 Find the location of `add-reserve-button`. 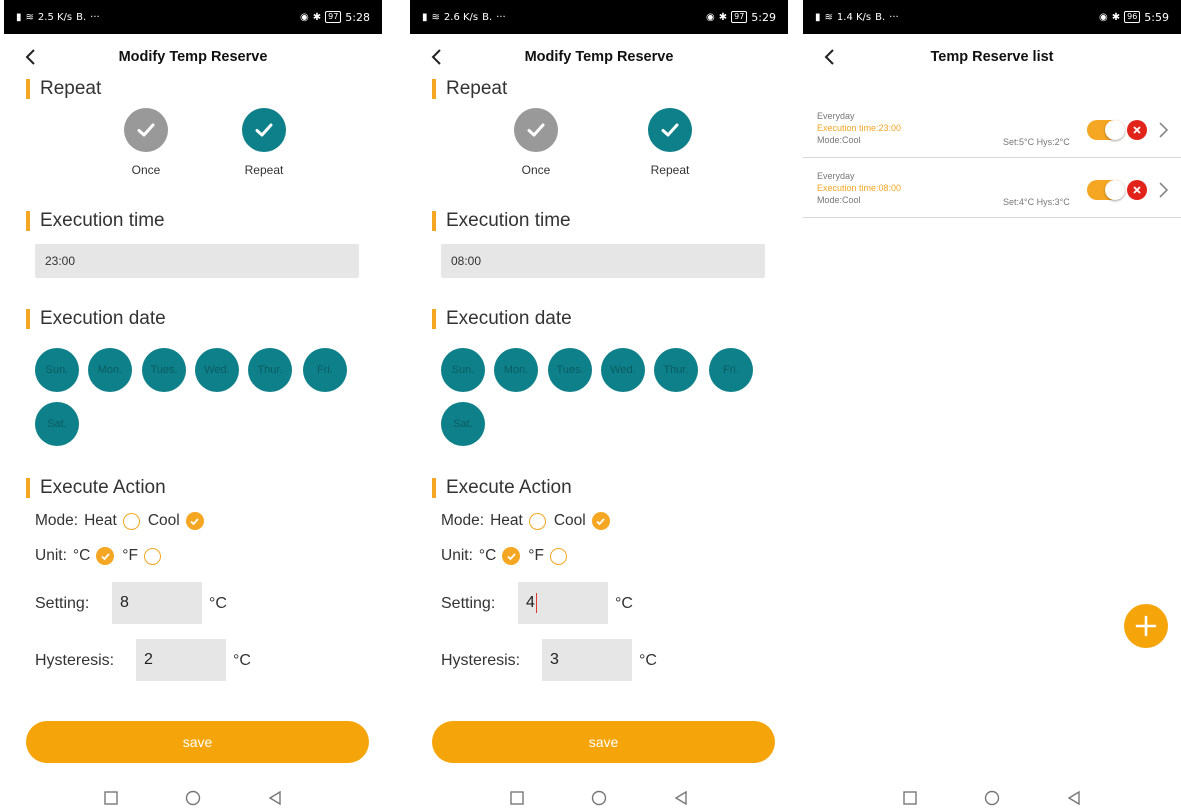

add-reserve-button is located at coordinates (1146, 626).